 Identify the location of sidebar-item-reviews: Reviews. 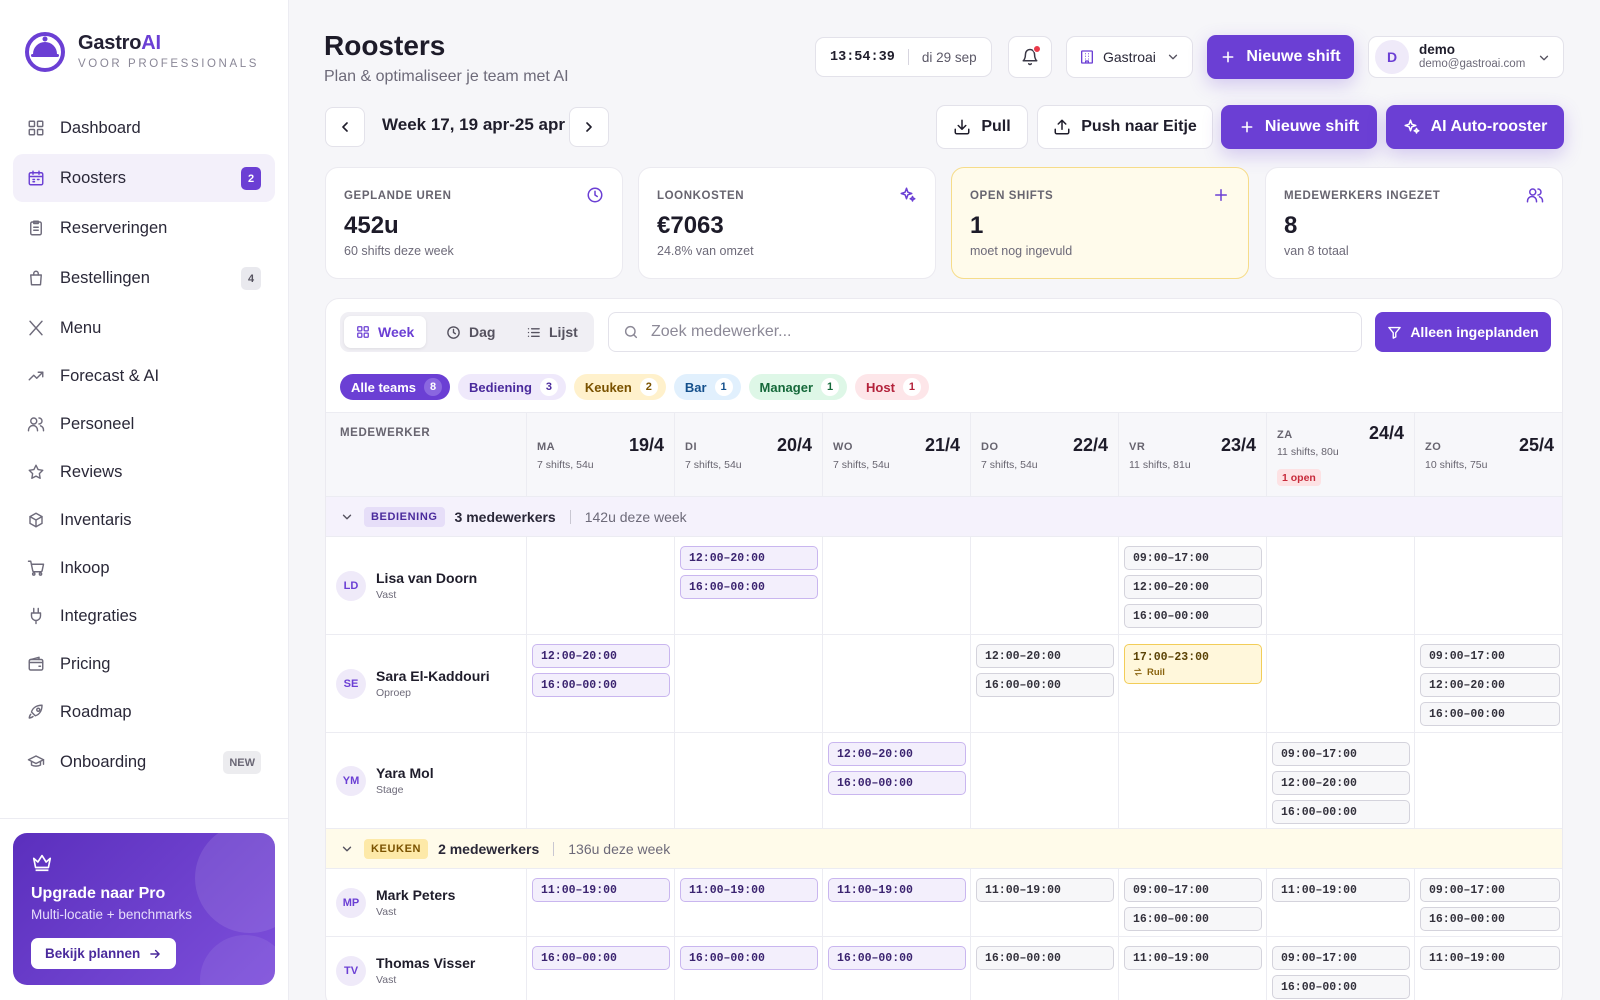
(144, 472).